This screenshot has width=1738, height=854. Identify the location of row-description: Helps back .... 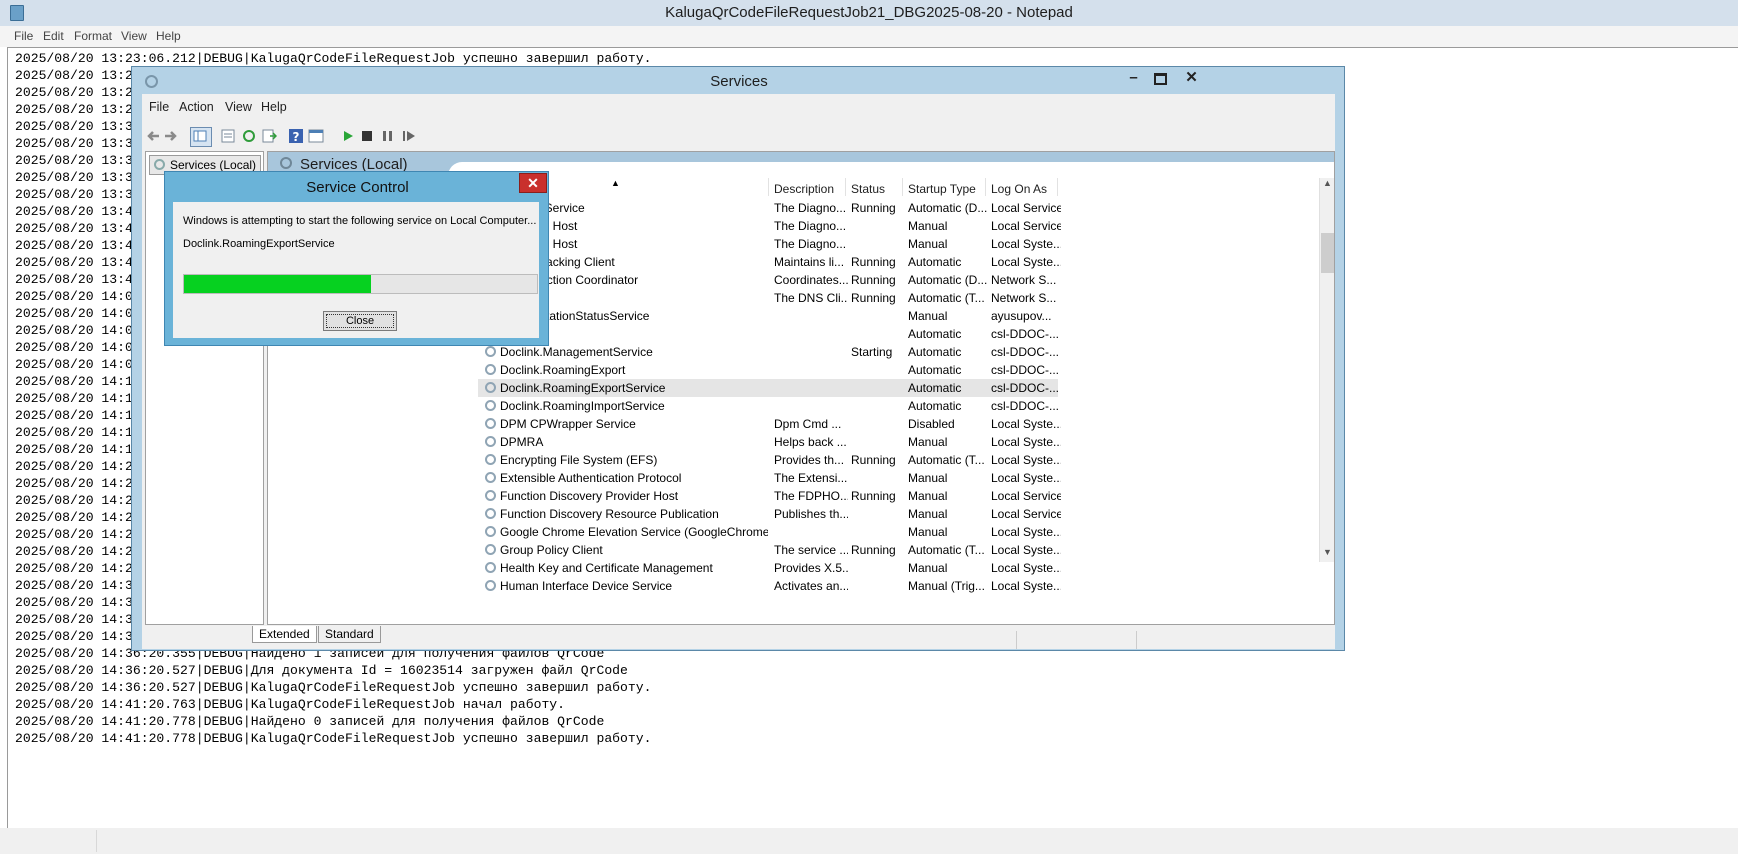
(810, 442).